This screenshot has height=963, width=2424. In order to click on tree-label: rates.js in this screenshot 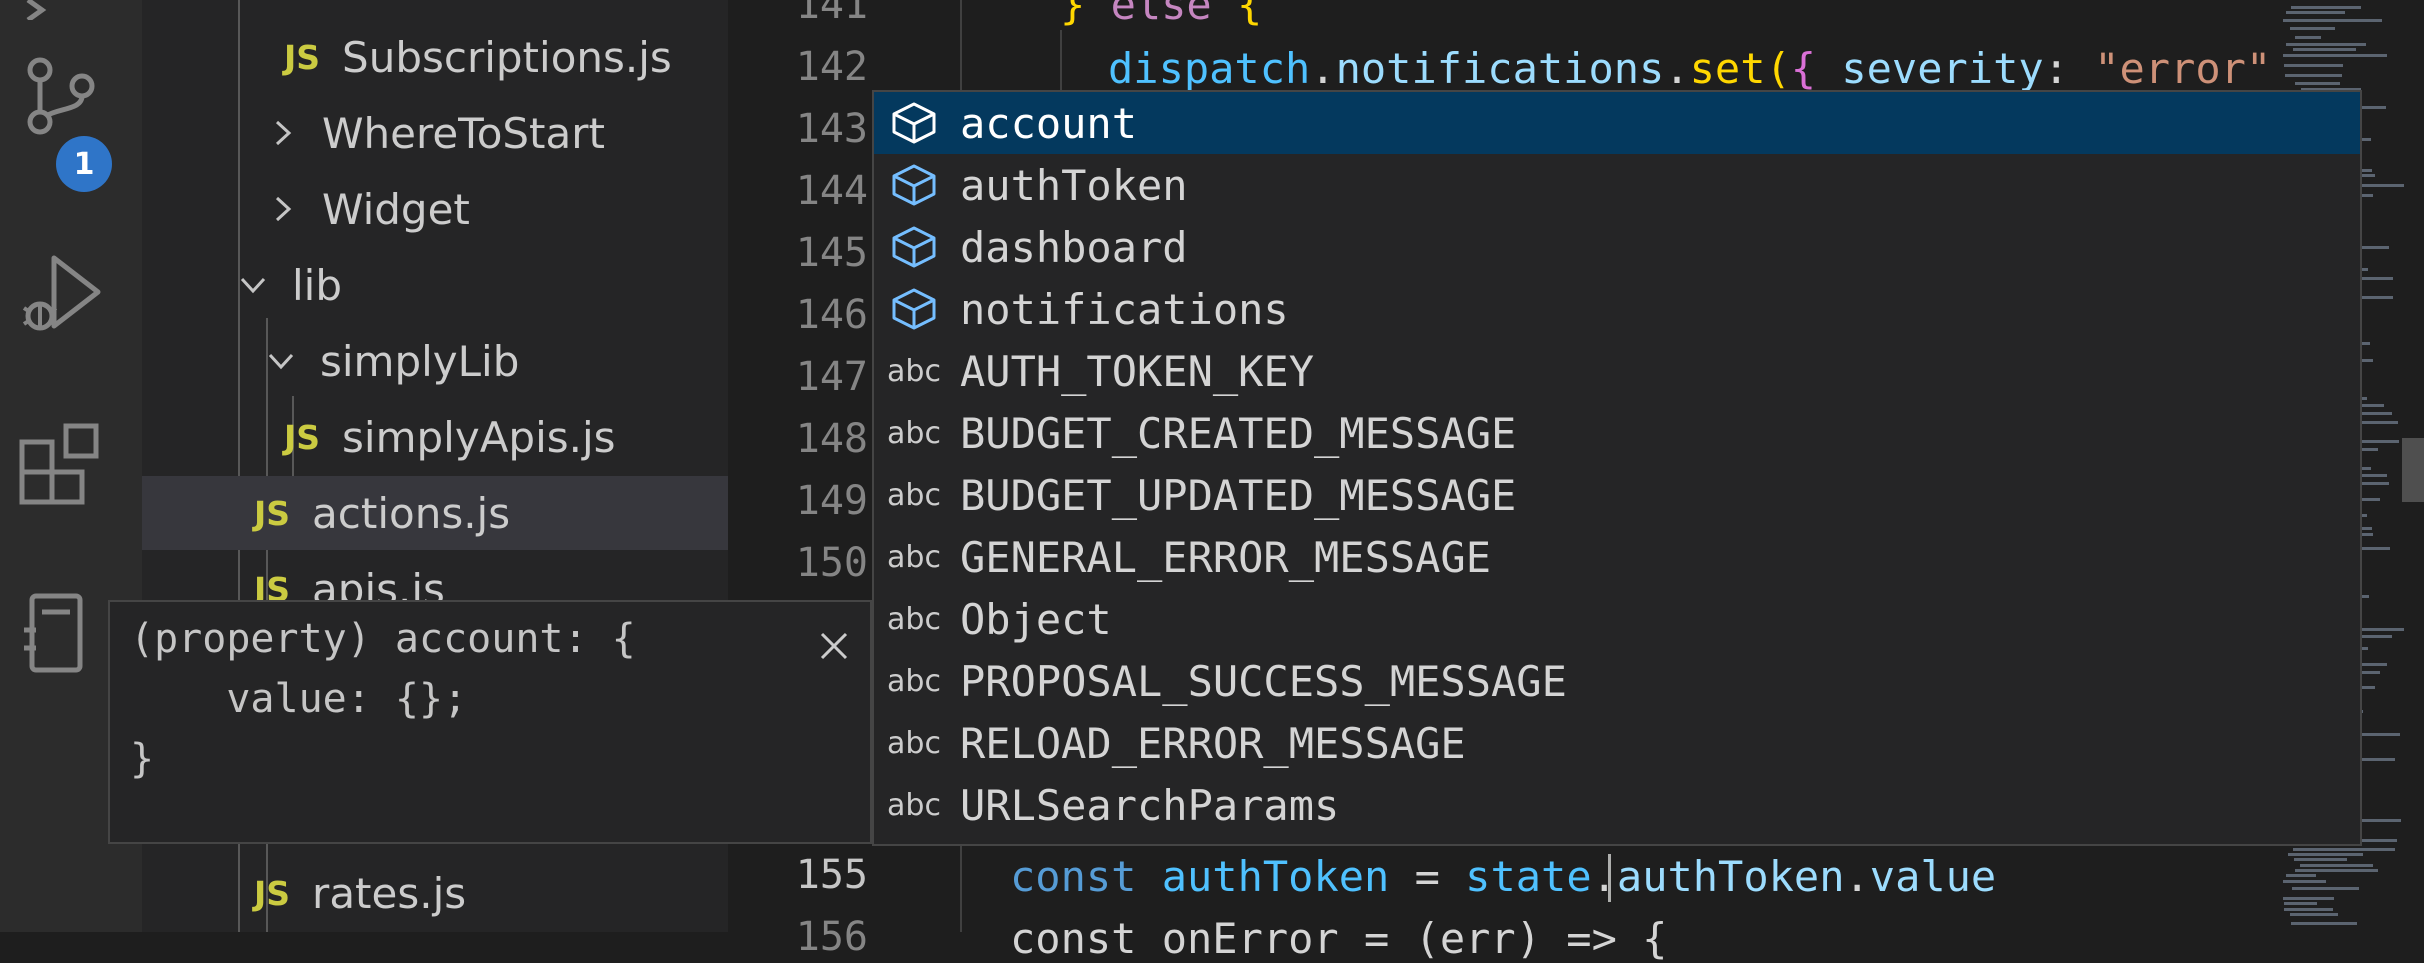, I will do `click(389, 893)`.